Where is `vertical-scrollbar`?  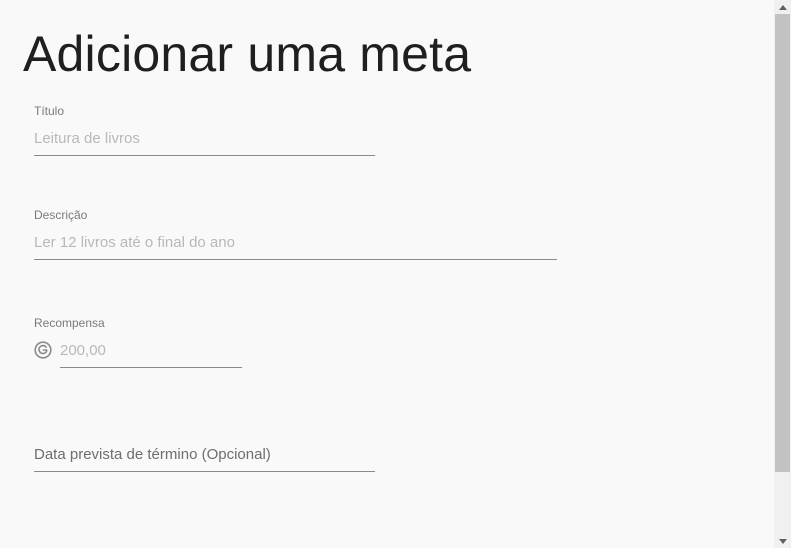
vertical-scrollbar is located at coordinates (782, 274).